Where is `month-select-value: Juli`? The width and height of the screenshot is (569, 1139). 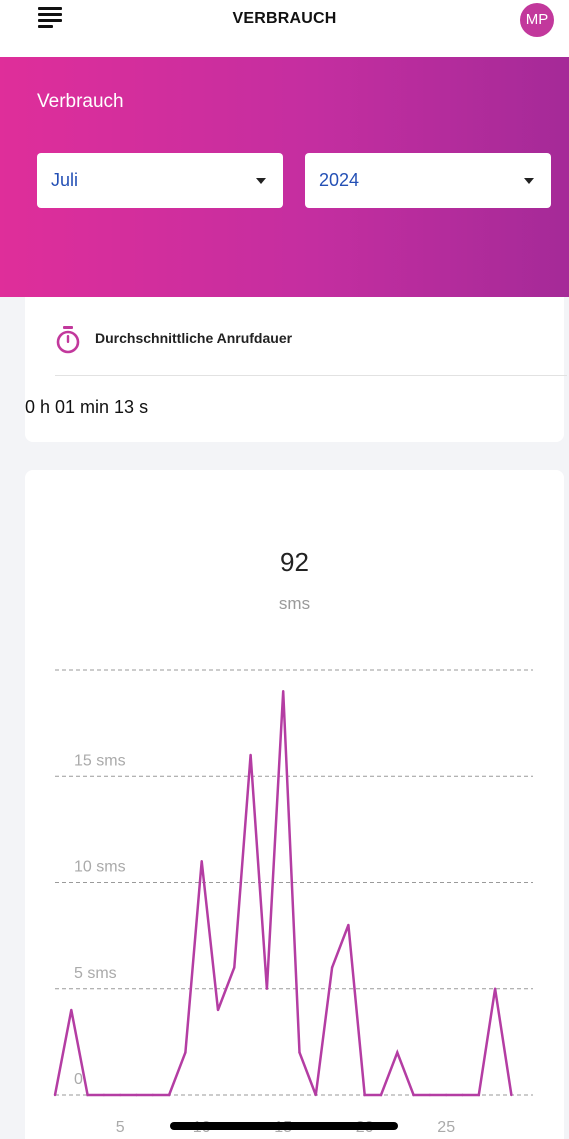 month-select-value: Juli is located at coordinates (65, 180).